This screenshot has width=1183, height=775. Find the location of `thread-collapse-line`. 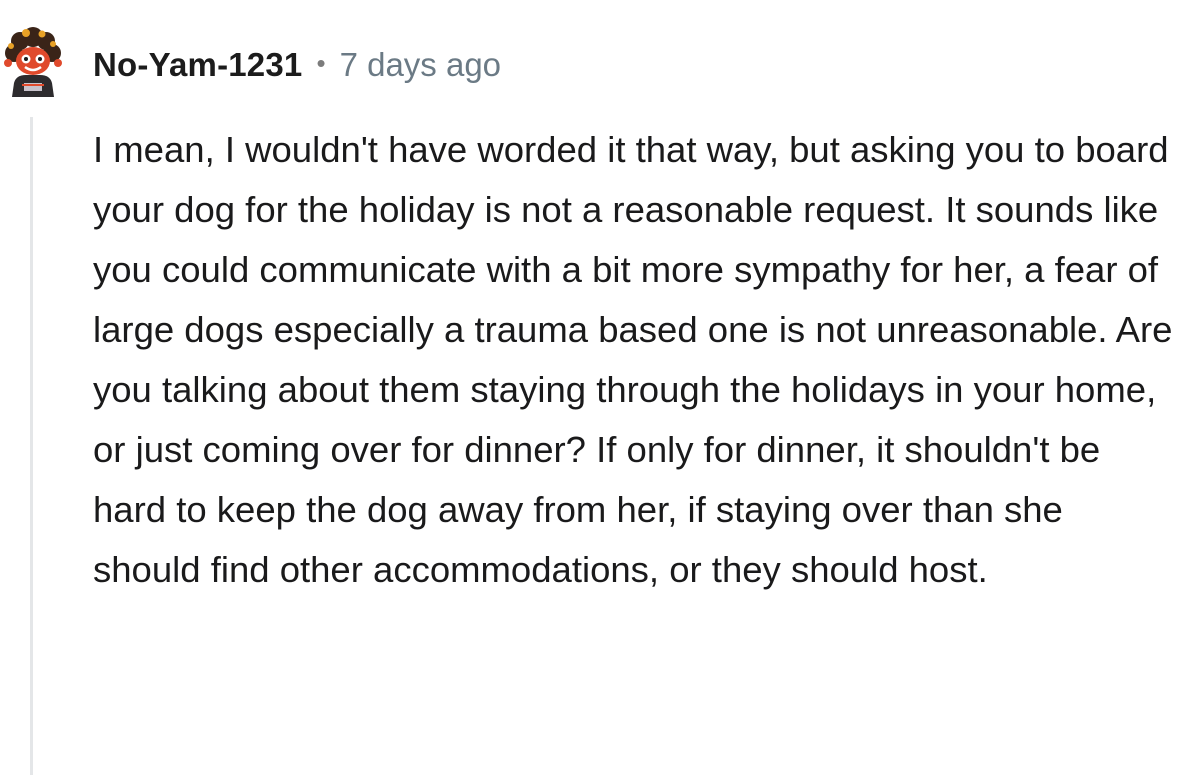

thread-collapse-line is located at coordinates (31, 446).